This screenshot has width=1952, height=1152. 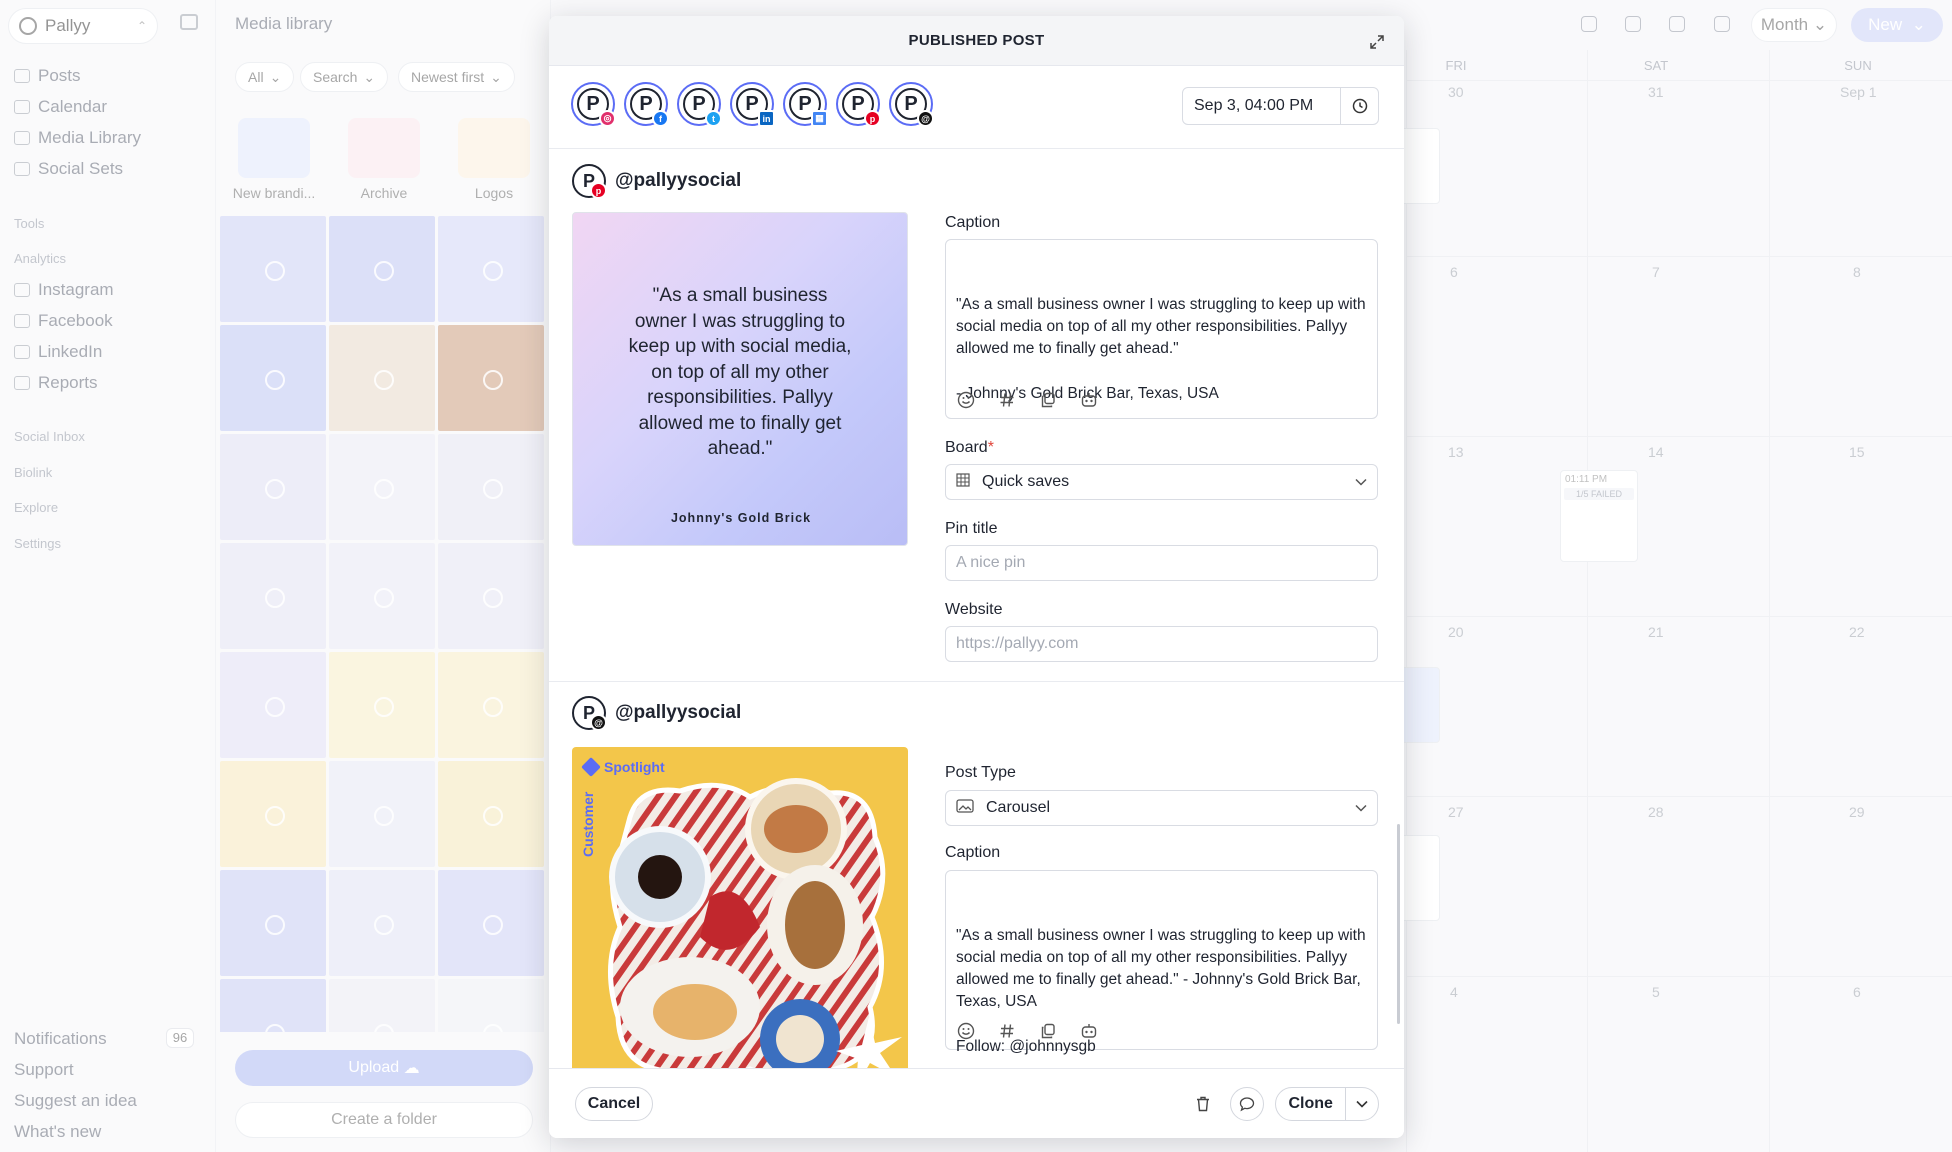 What do you see at coordinates (607, 118) in the screenshot?
I see `instagram-icon: ◎` at bounding box center [607, 118].